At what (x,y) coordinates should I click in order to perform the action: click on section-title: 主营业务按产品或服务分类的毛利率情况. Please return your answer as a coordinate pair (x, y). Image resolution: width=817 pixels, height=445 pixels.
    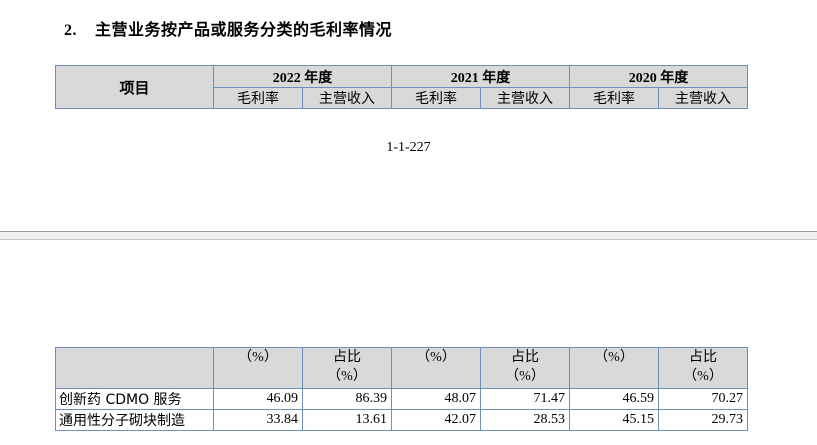
    Looking at the image, I should click on (244, 29).